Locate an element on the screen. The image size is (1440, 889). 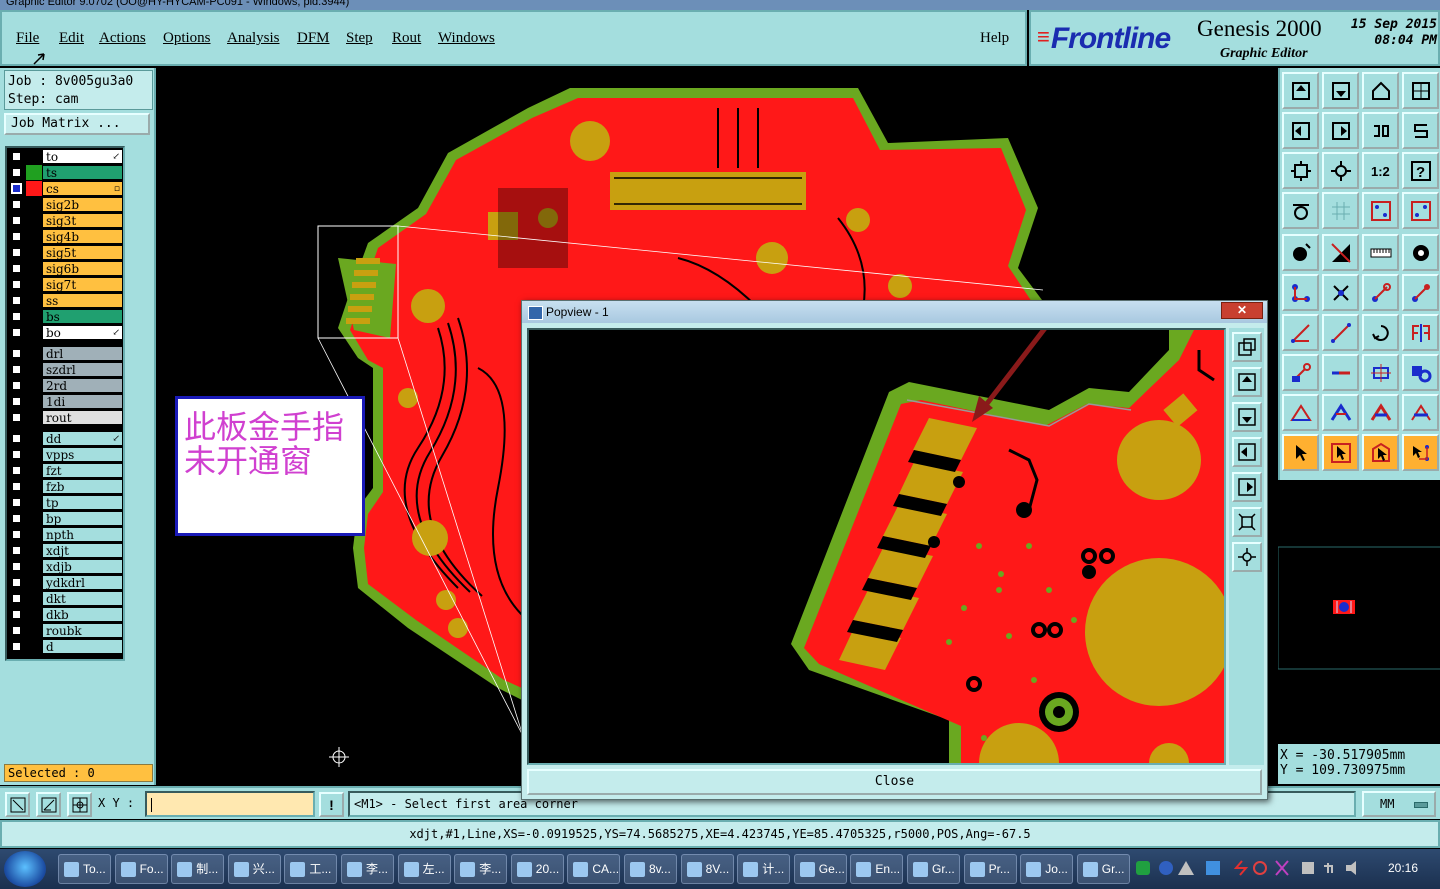
layer-row-sig3t: sig3t is located at coordinates (65, 220).